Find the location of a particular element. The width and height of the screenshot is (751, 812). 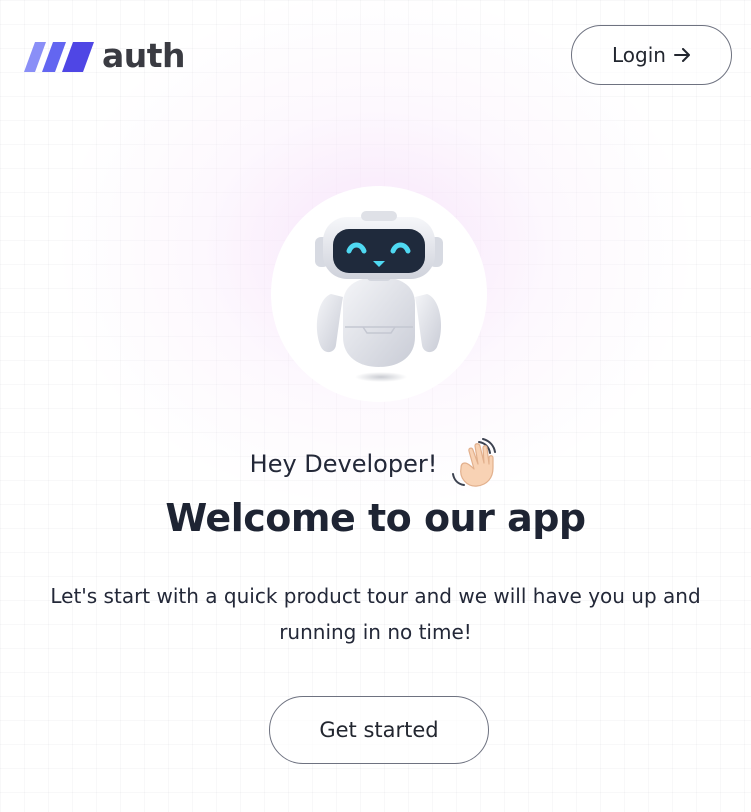

logo-link: auth is located at coordinates (105, 55).